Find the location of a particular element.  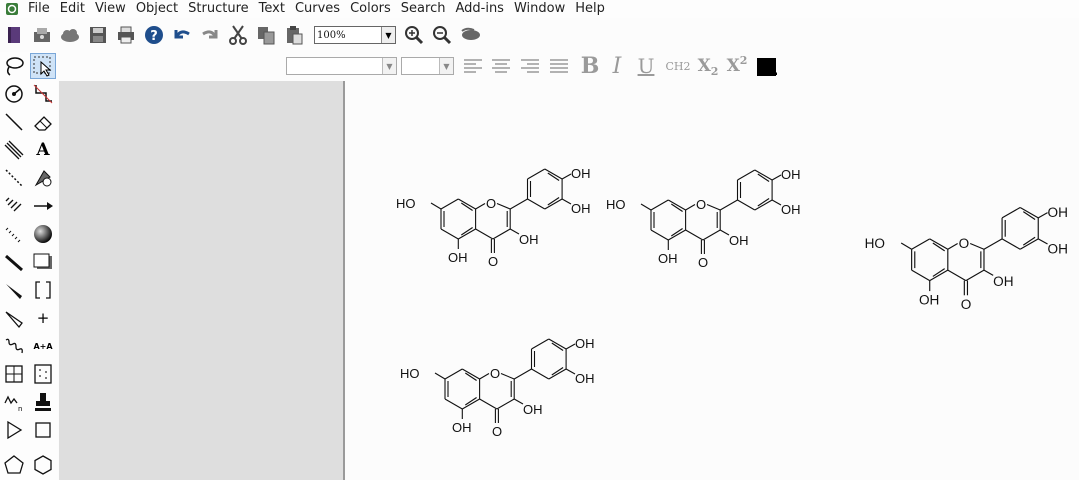

bold-button: B is located at coordinates (590, 66).